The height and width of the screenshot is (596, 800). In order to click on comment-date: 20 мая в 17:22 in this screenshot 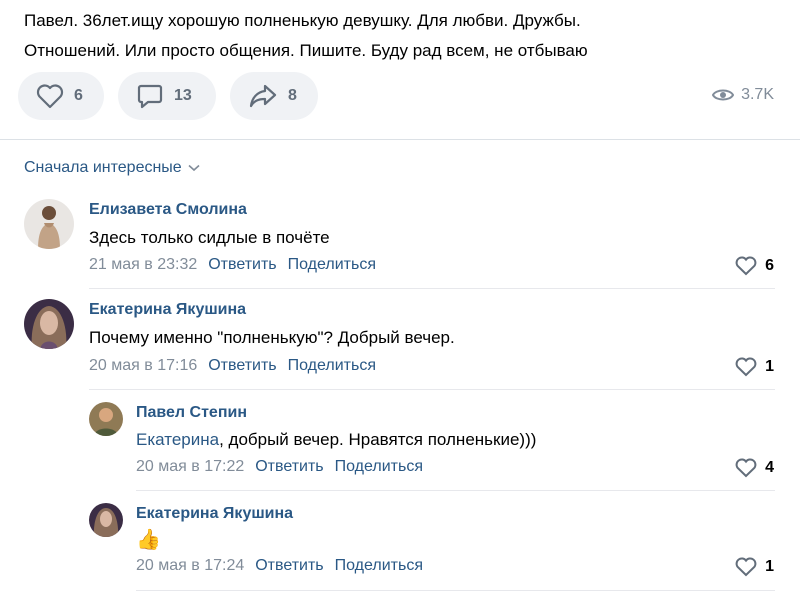, I will do `click(190, 467)`.